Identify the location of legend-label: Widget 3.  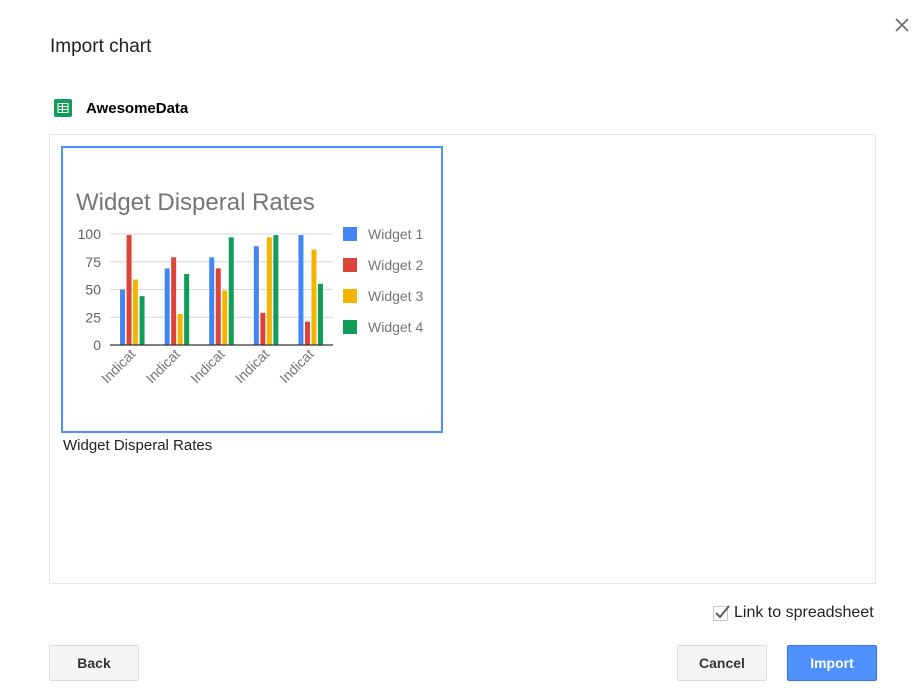
(395, 296).